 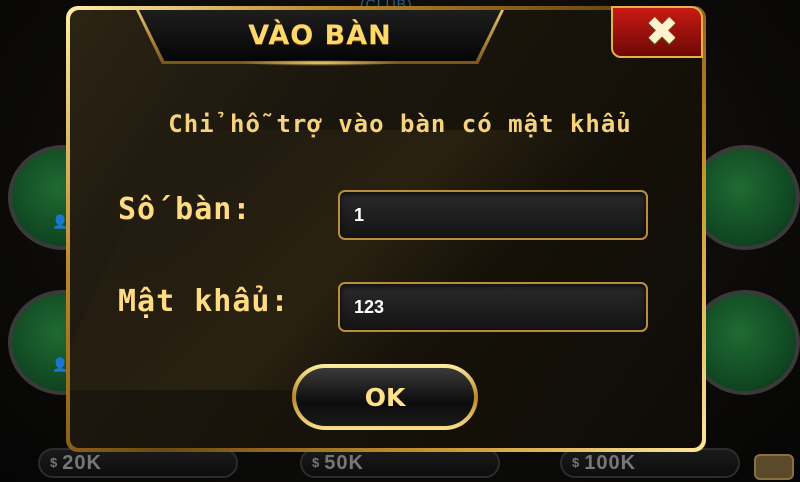 What do you see at coordinates (400, 124) in the screenshot?
I see `dialog-subtitle: Chỉ hỗ trợ vào bàn có mật khẩu` at bounding box center [400, 124].